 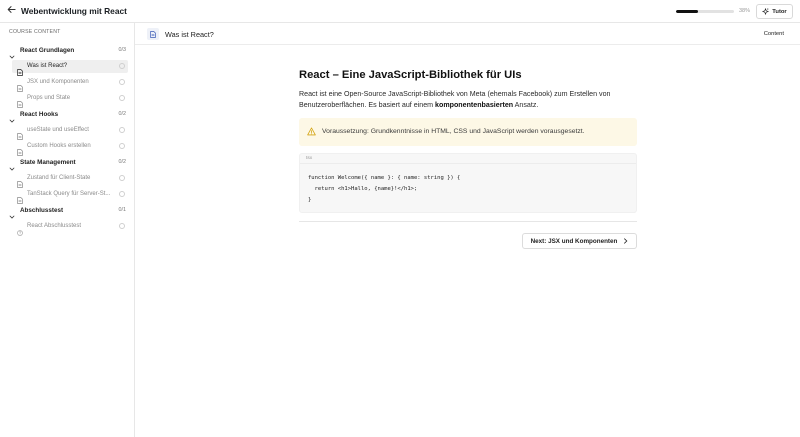 I want to click on section-title: React Grundlagen, so click(x=47, y=50).